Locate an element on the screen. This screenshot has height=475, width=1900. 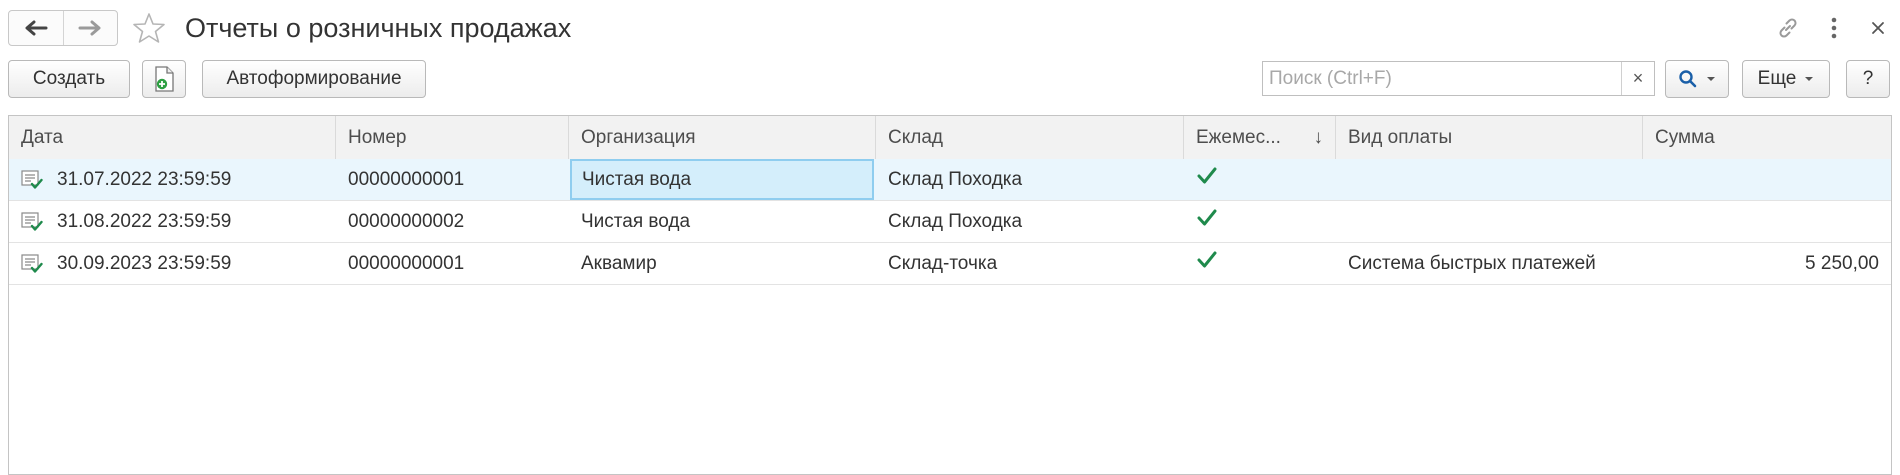
back-button is located at coordinates (36, 28).